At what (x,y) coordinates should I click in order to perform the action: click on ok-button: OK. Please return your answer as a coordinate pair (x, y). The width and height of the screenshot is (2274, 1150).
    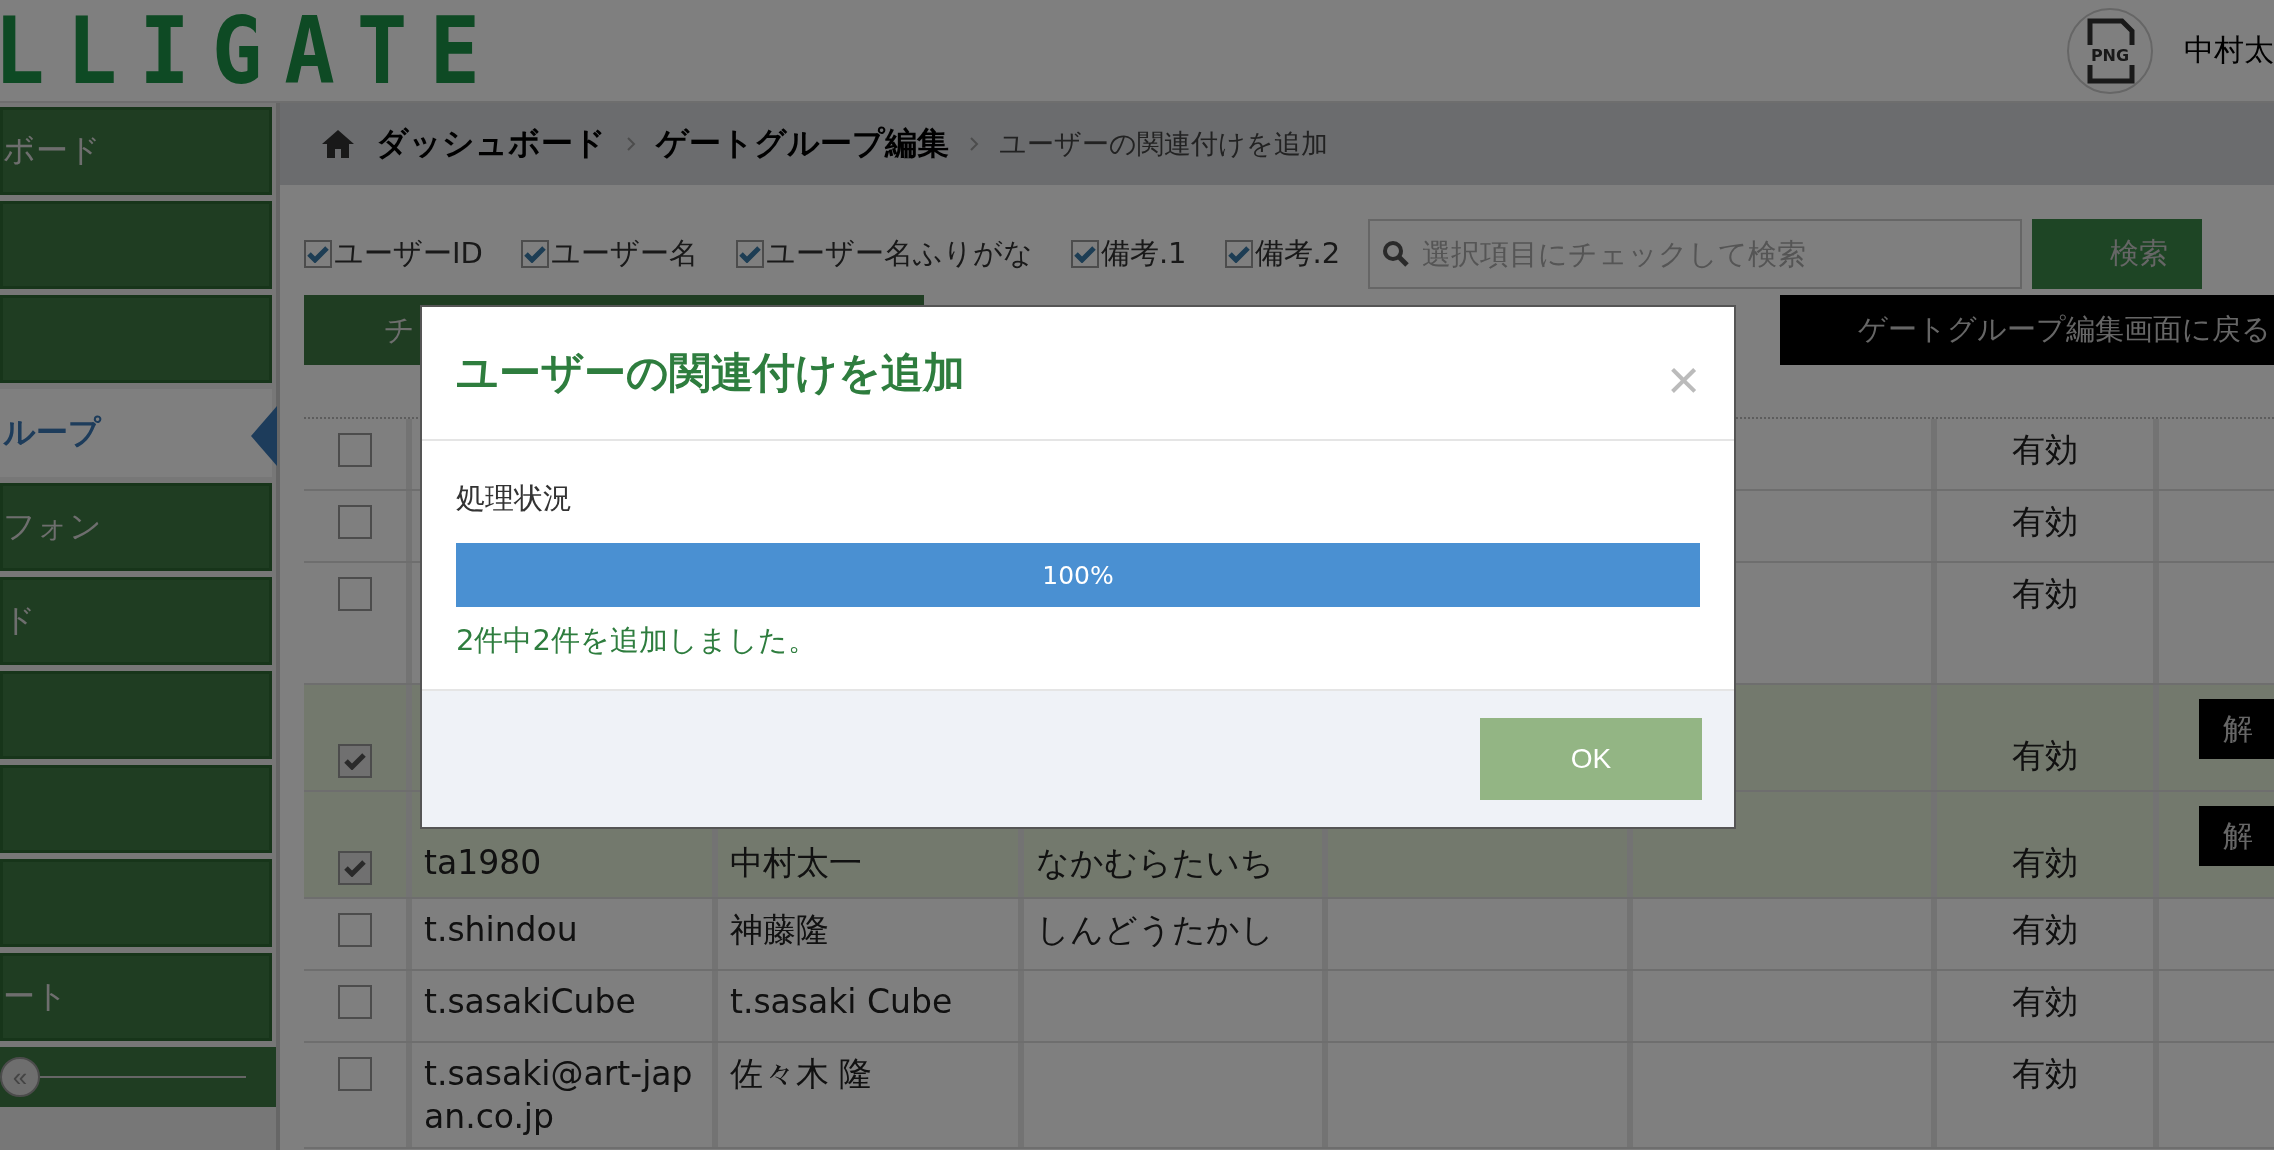
    Looking at the image, I should click on (1591, 759).